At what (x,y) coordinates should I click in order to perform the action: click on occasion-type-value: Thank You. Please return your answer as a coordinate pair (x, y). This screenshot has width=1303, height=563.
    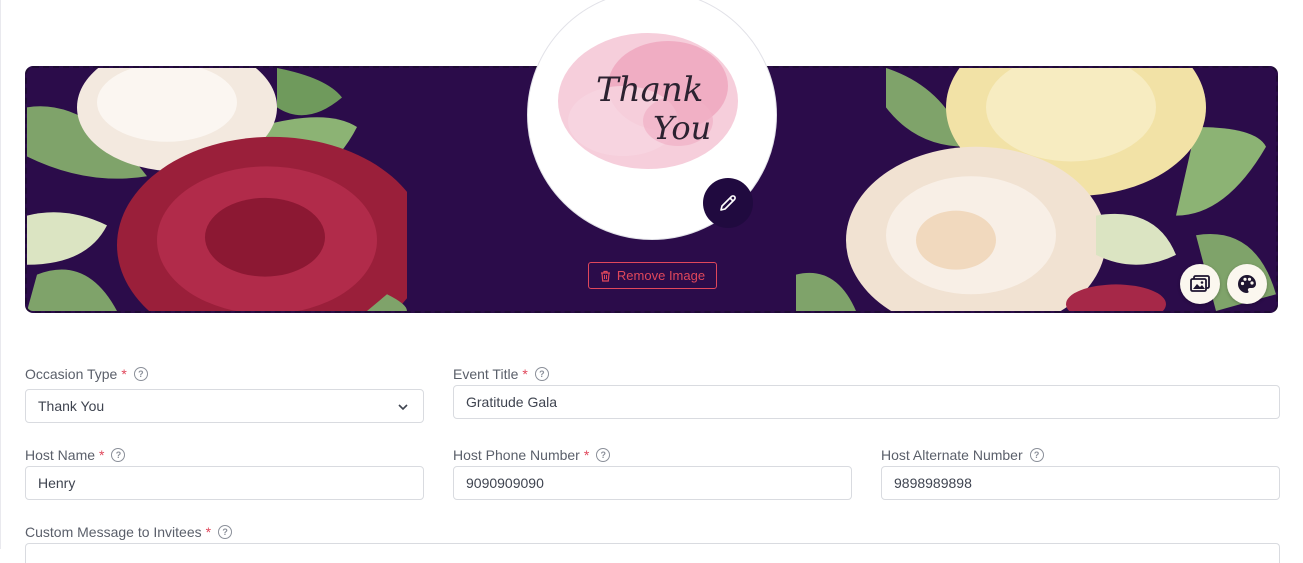
    Looking at the image, I should click on (71, 406).